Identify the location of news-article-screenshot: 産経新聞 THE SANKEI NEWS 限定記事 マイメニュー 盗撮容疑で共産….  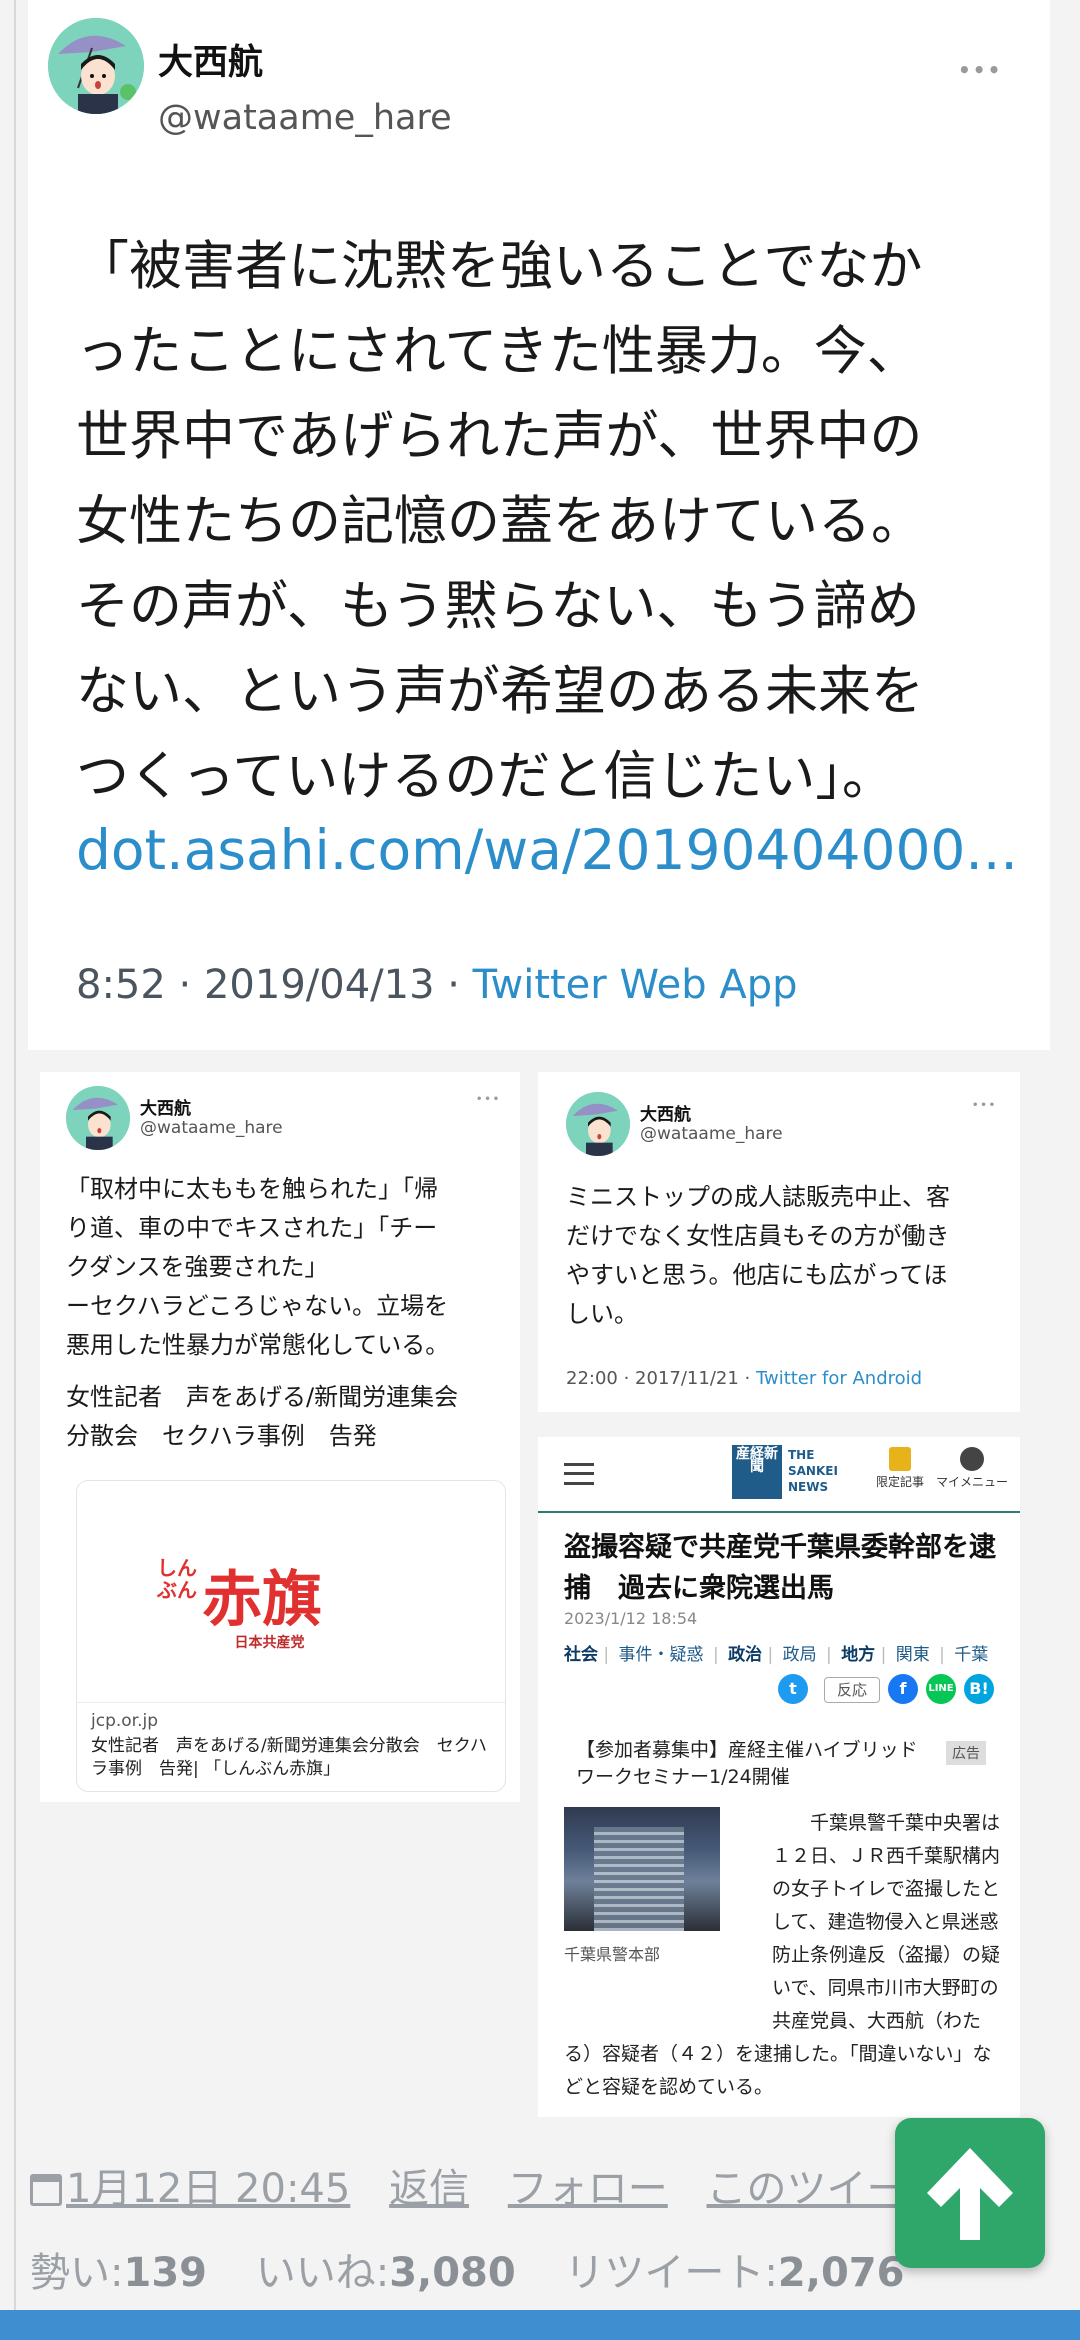
(779, 1777).